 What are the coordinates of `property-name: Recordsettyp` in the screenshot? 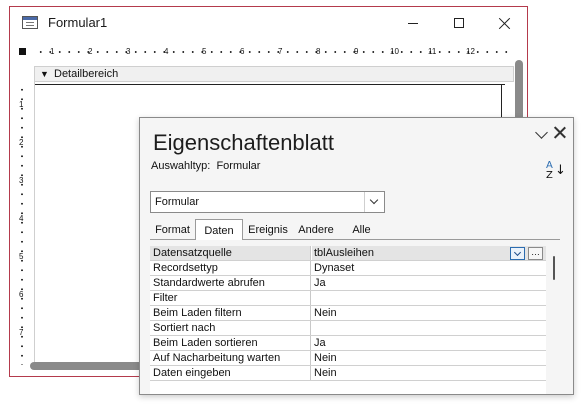 It's located at (230, 268).